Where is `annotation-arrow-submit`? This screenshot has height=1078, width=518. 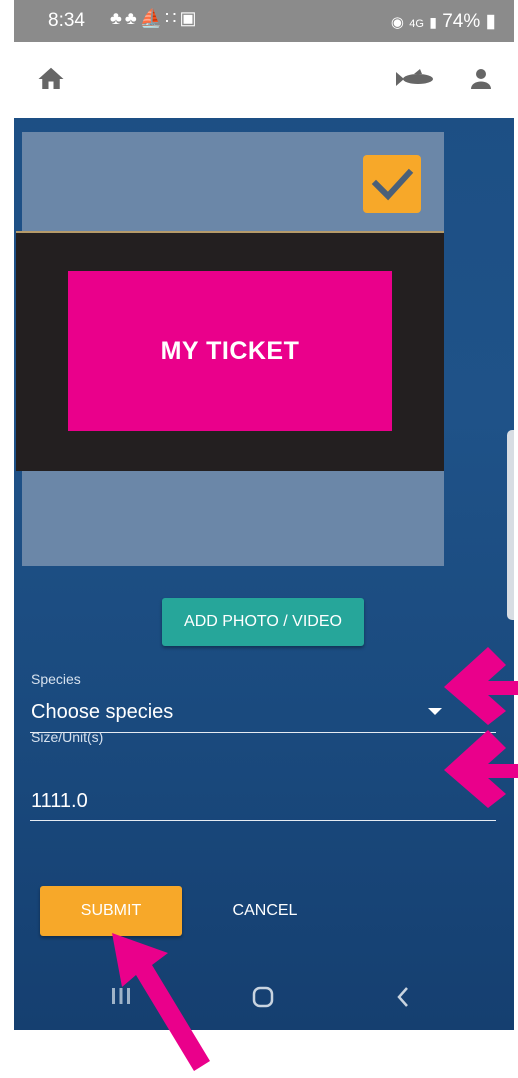 annotation-arrow-submit is located at coordinates (161, 1002).